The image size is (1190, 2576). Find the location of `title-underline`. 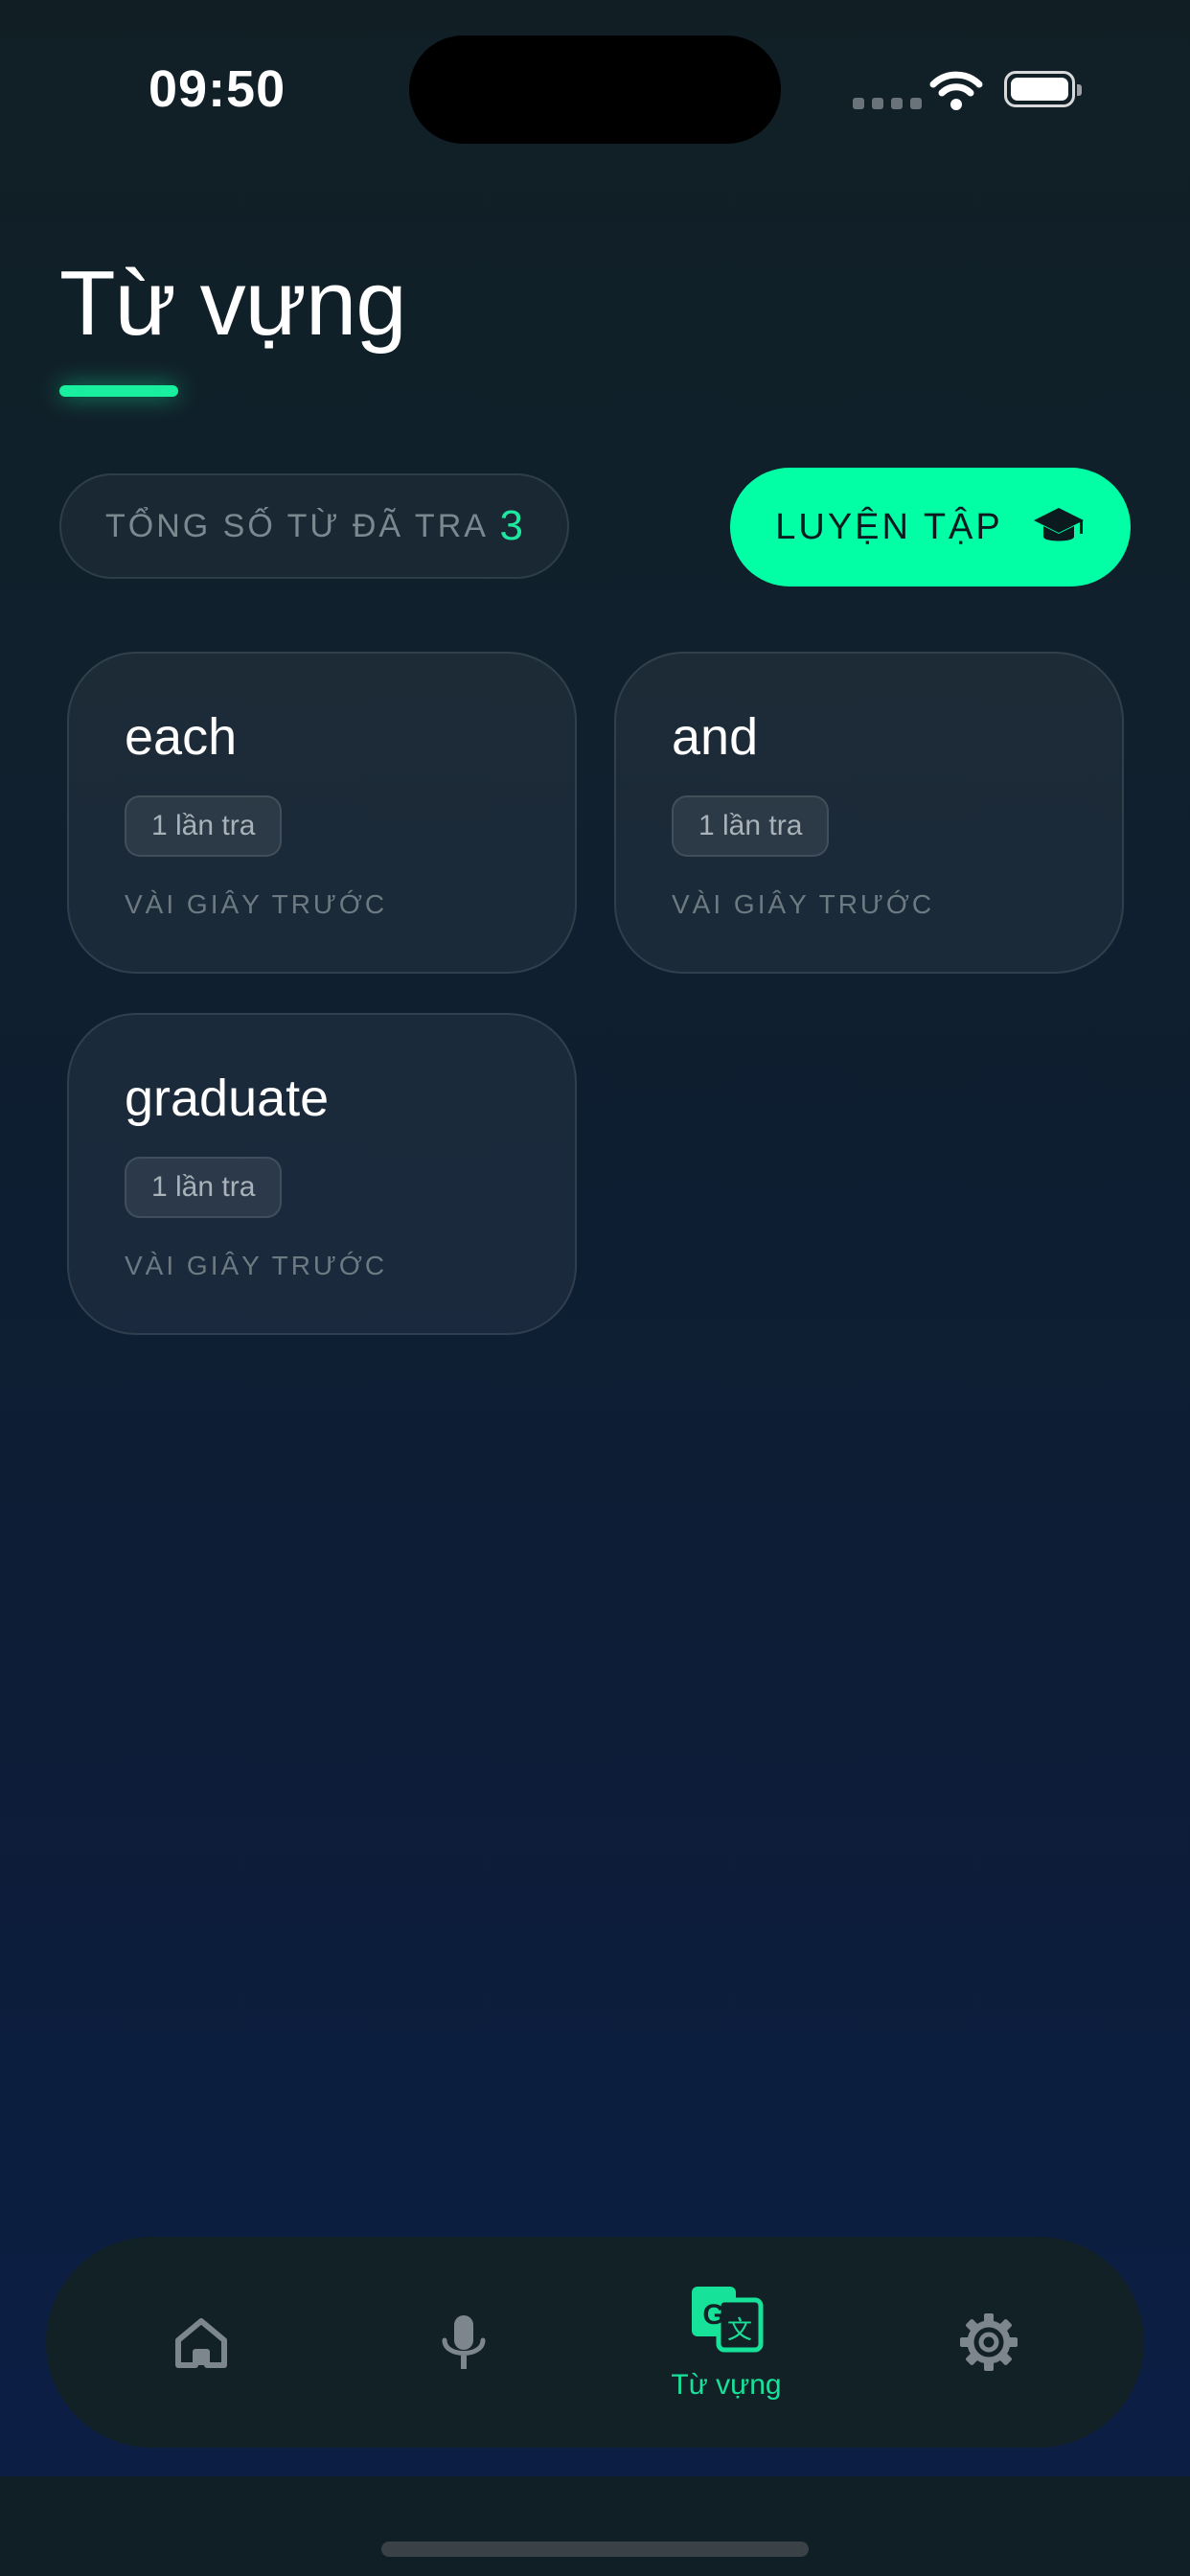

title-underline is located at coordinates (119, 391).